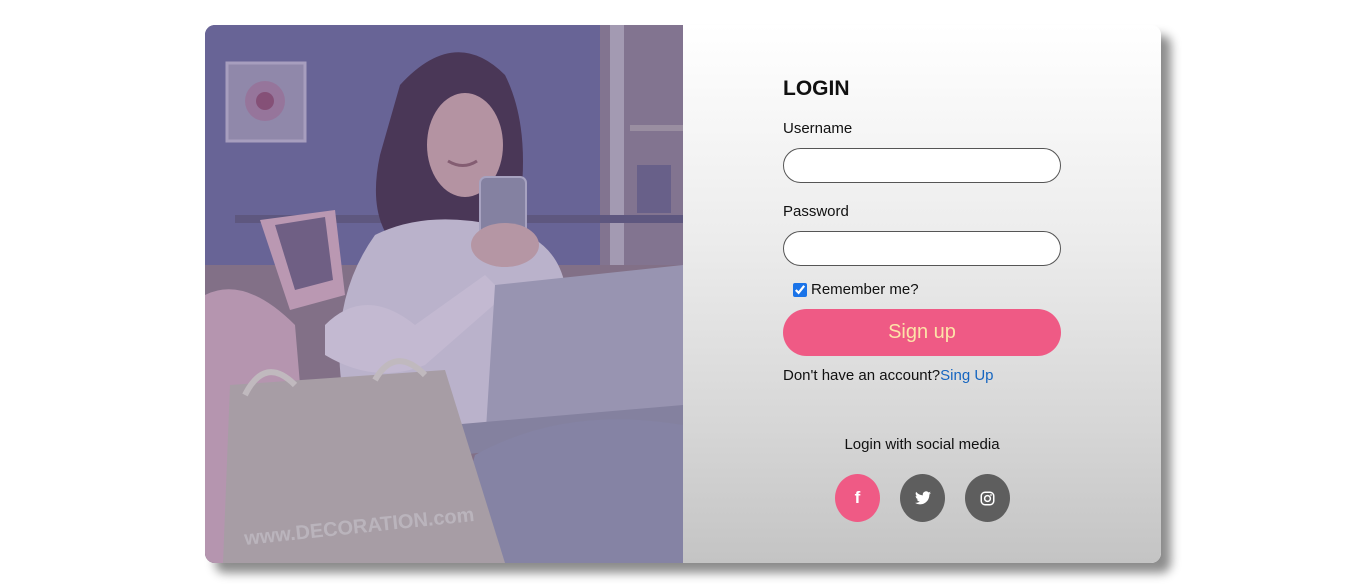 The image size is (1366, 587). I want to click on instagram-icon, so click(987, 498).